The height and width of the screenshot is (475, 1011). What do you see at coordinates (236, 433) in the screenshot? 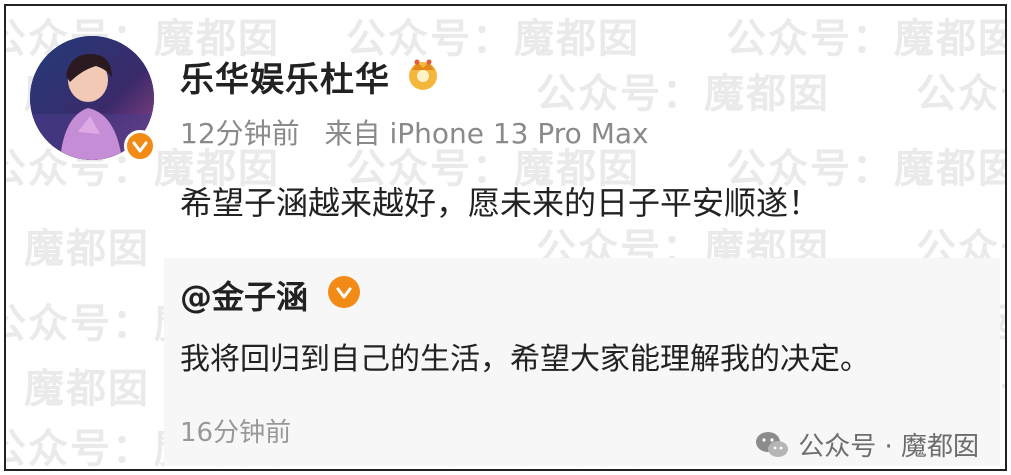
I see `repost-time: 16分钟前` at bounding box center [236, 433].